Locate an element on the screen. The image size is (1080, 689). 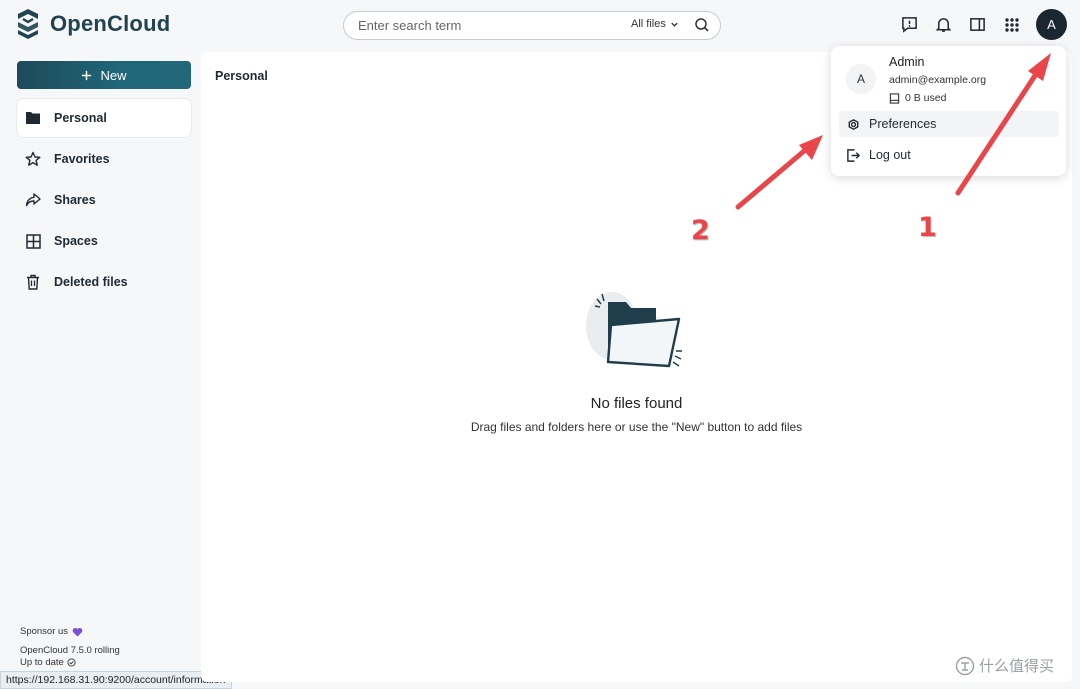
notifications-button is located at coordinates (943, 24).